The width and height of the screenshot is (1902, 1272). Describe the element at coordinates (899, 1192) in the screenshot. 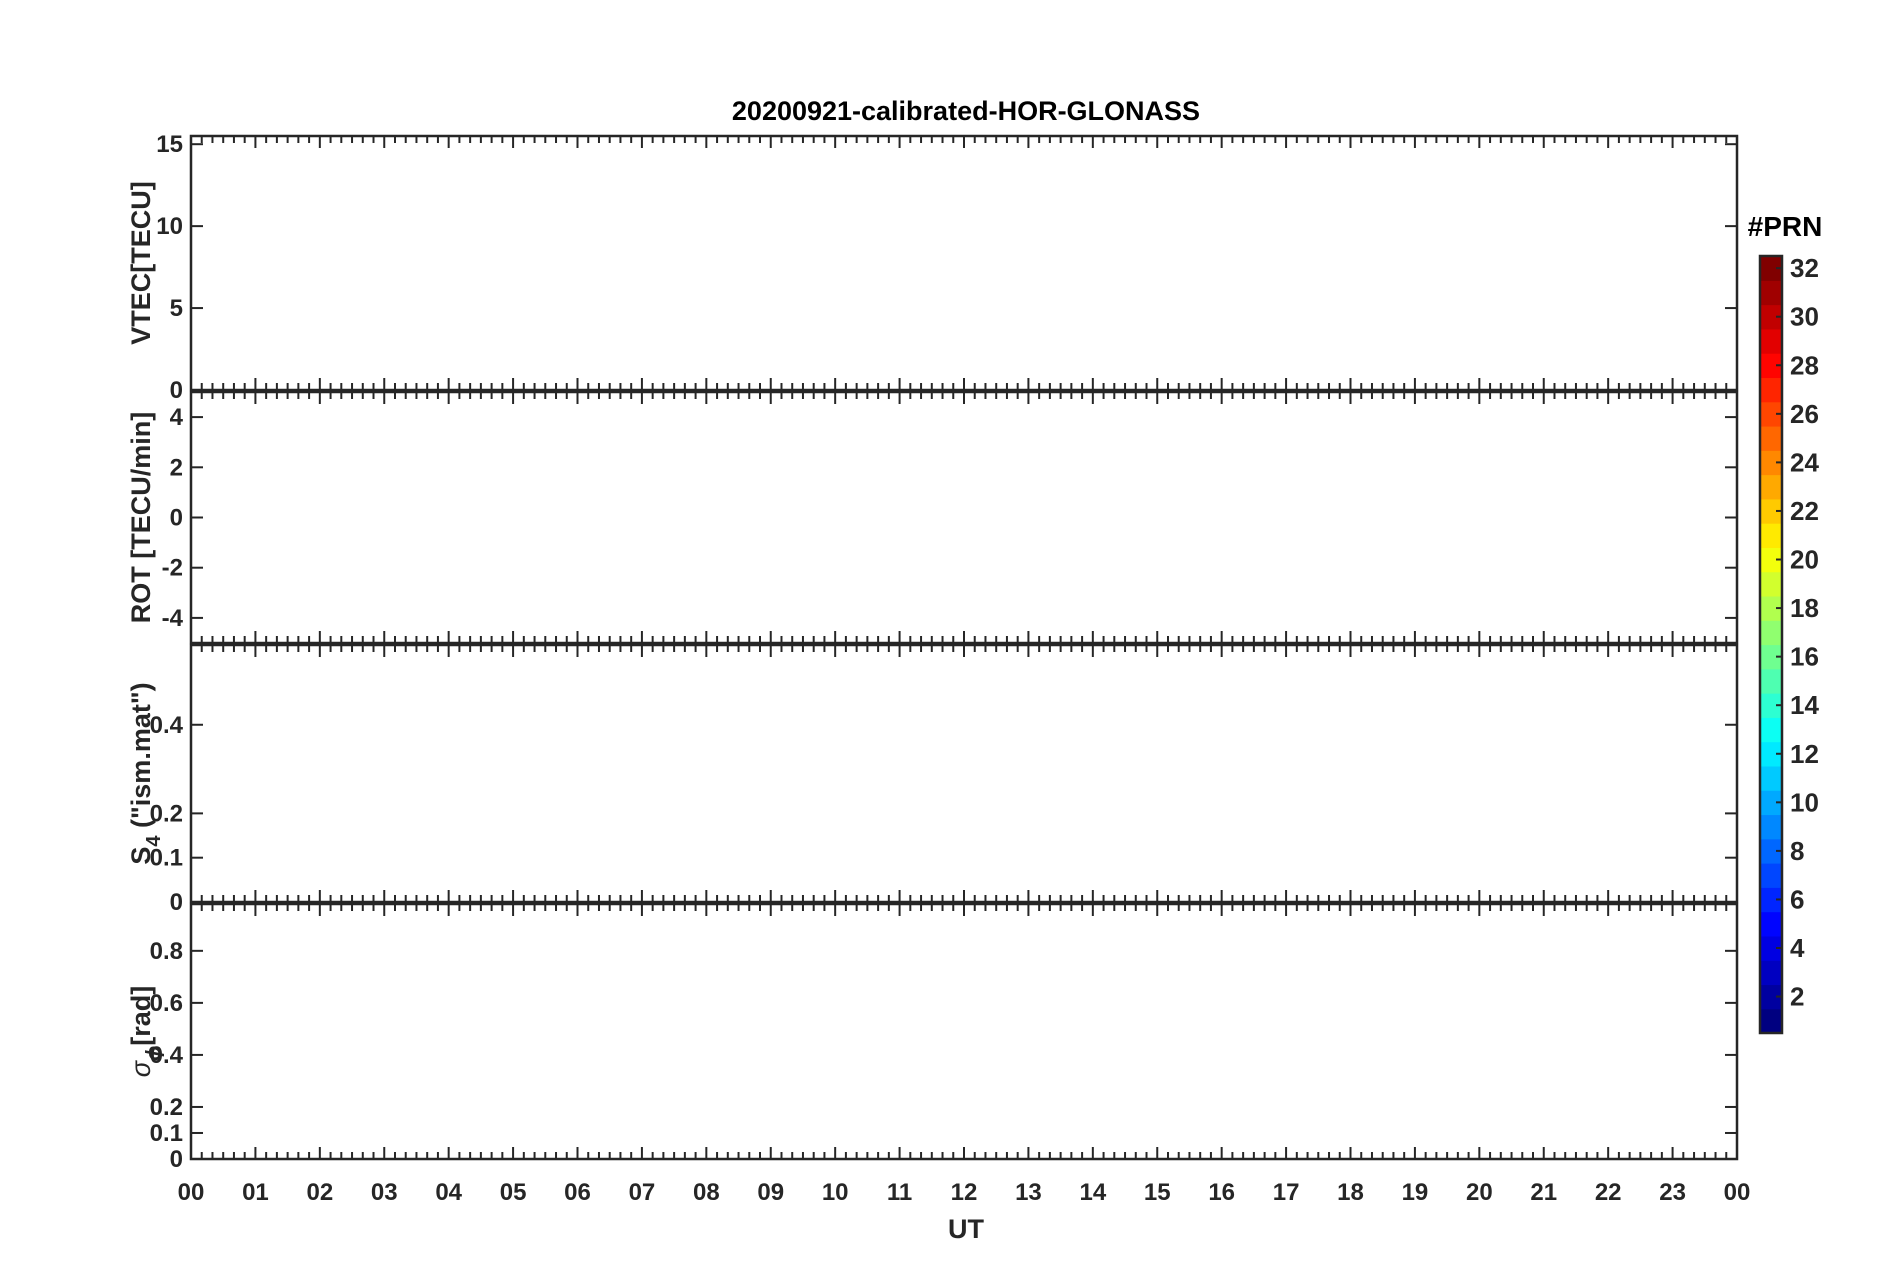

I see `x-tick-label: 11` at that location.